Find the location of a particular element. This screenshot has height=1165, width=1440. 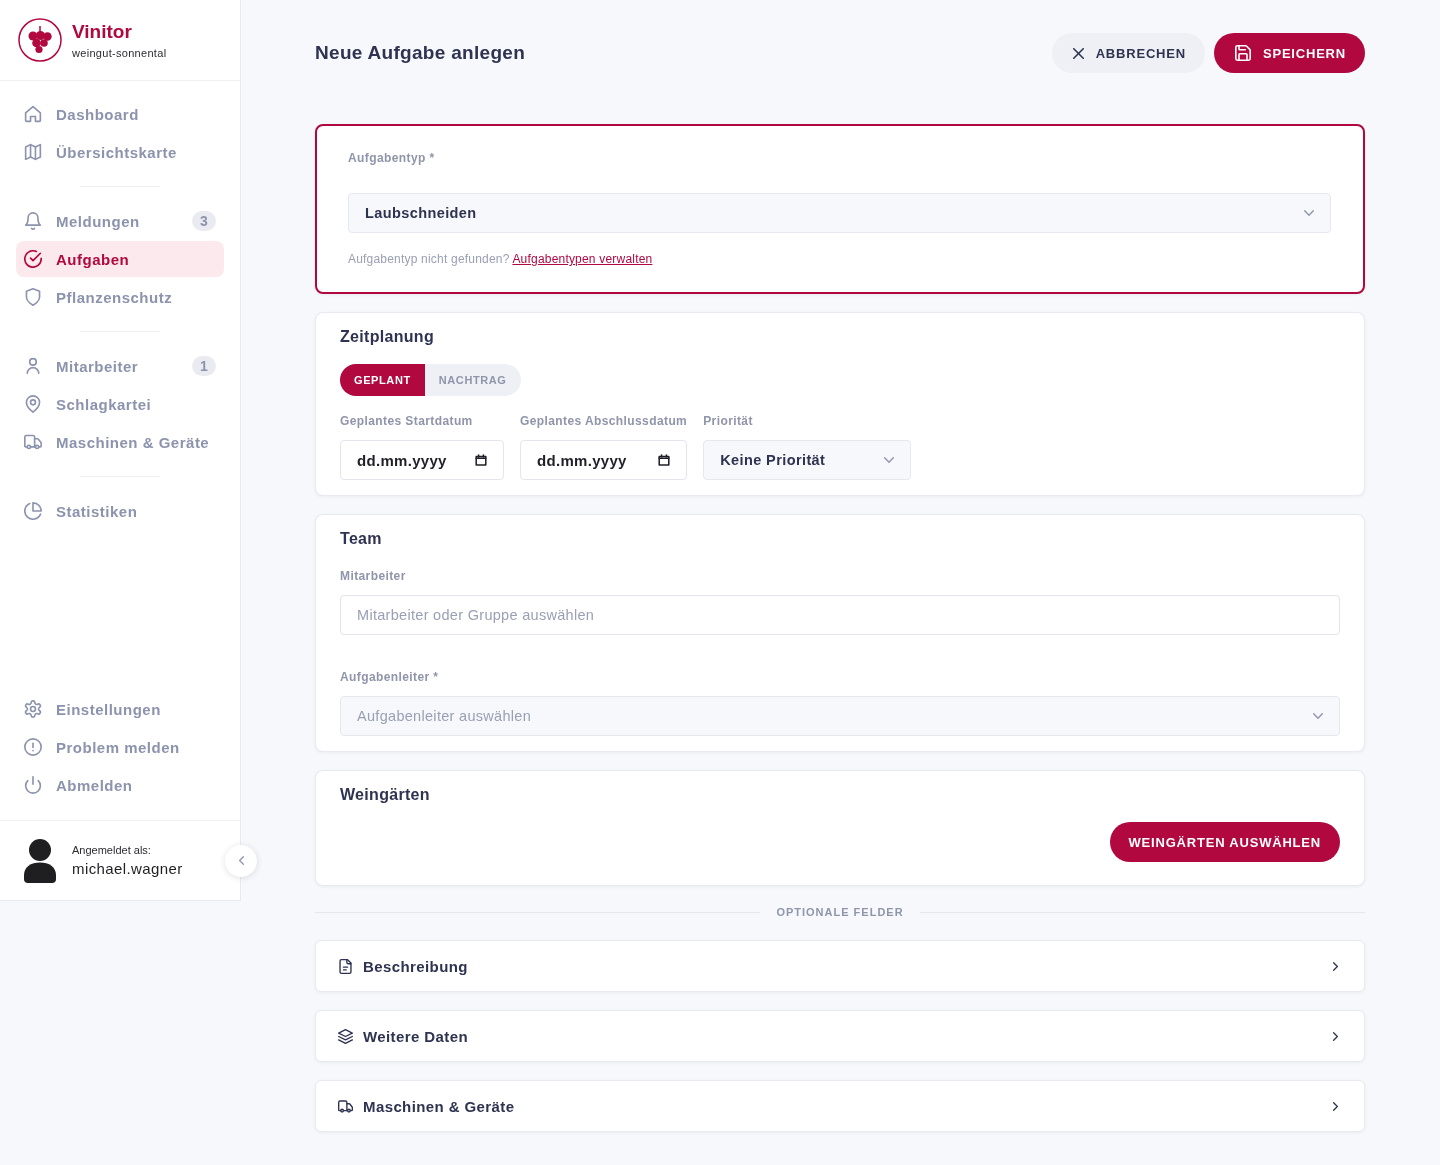

layers-icon is located at coordinates (345, 1036).